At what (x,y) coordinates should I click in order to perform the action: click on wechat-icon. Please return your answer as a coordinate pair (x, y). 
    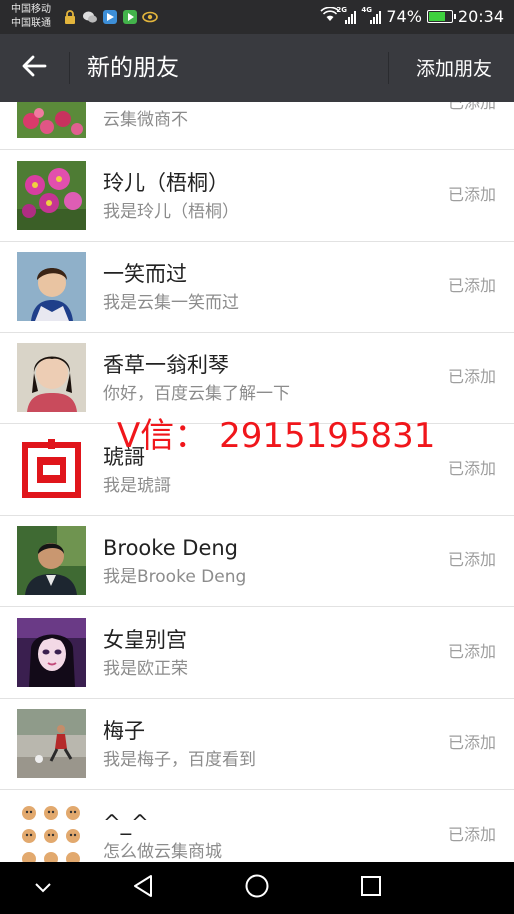
    Looking at the image, I should click on (90, 17).